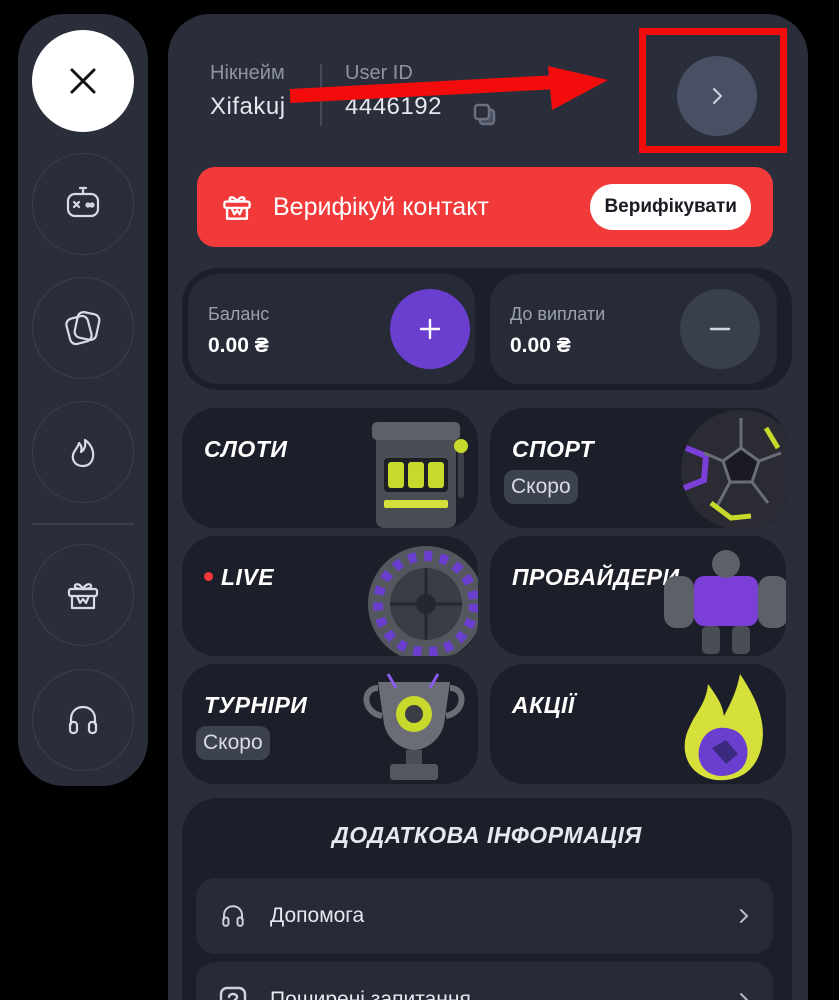 This screenshot has height=1000, width=839. I want to click on close-button, so click(83, 81).